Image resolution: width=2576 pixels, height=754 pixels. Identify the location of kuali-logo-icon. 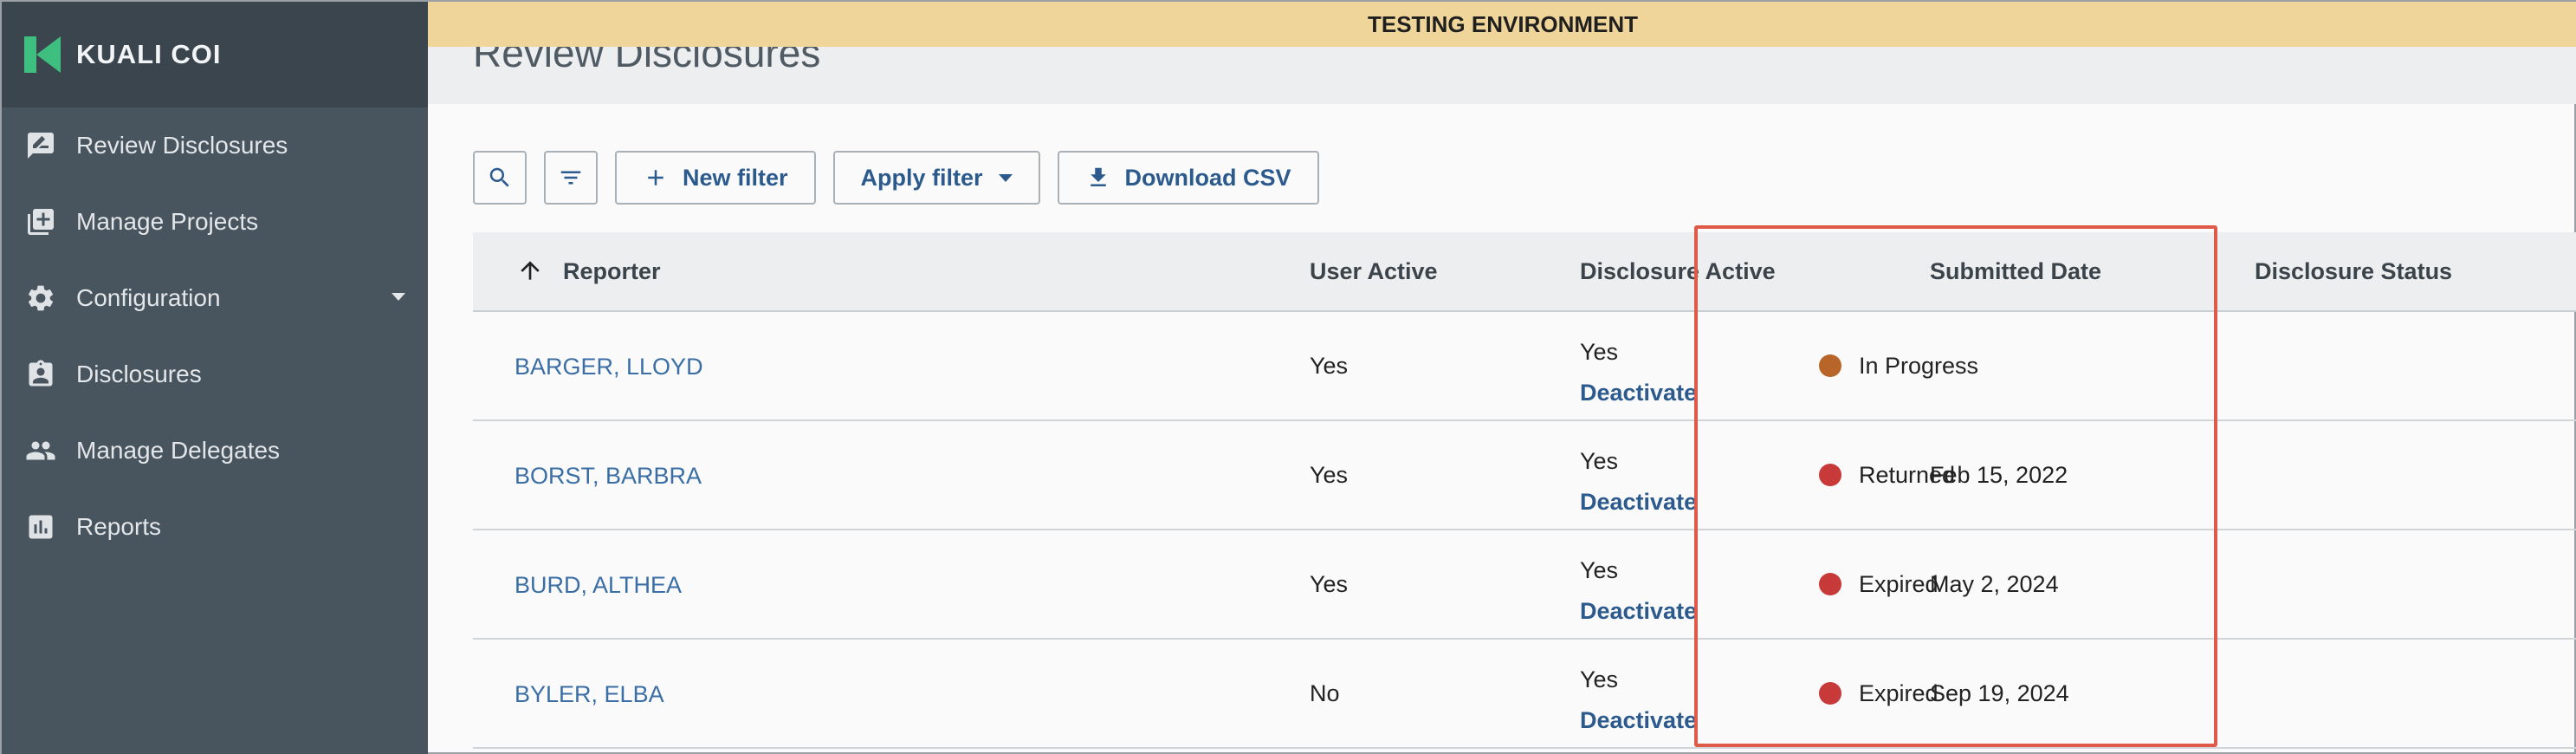
(42, 54).